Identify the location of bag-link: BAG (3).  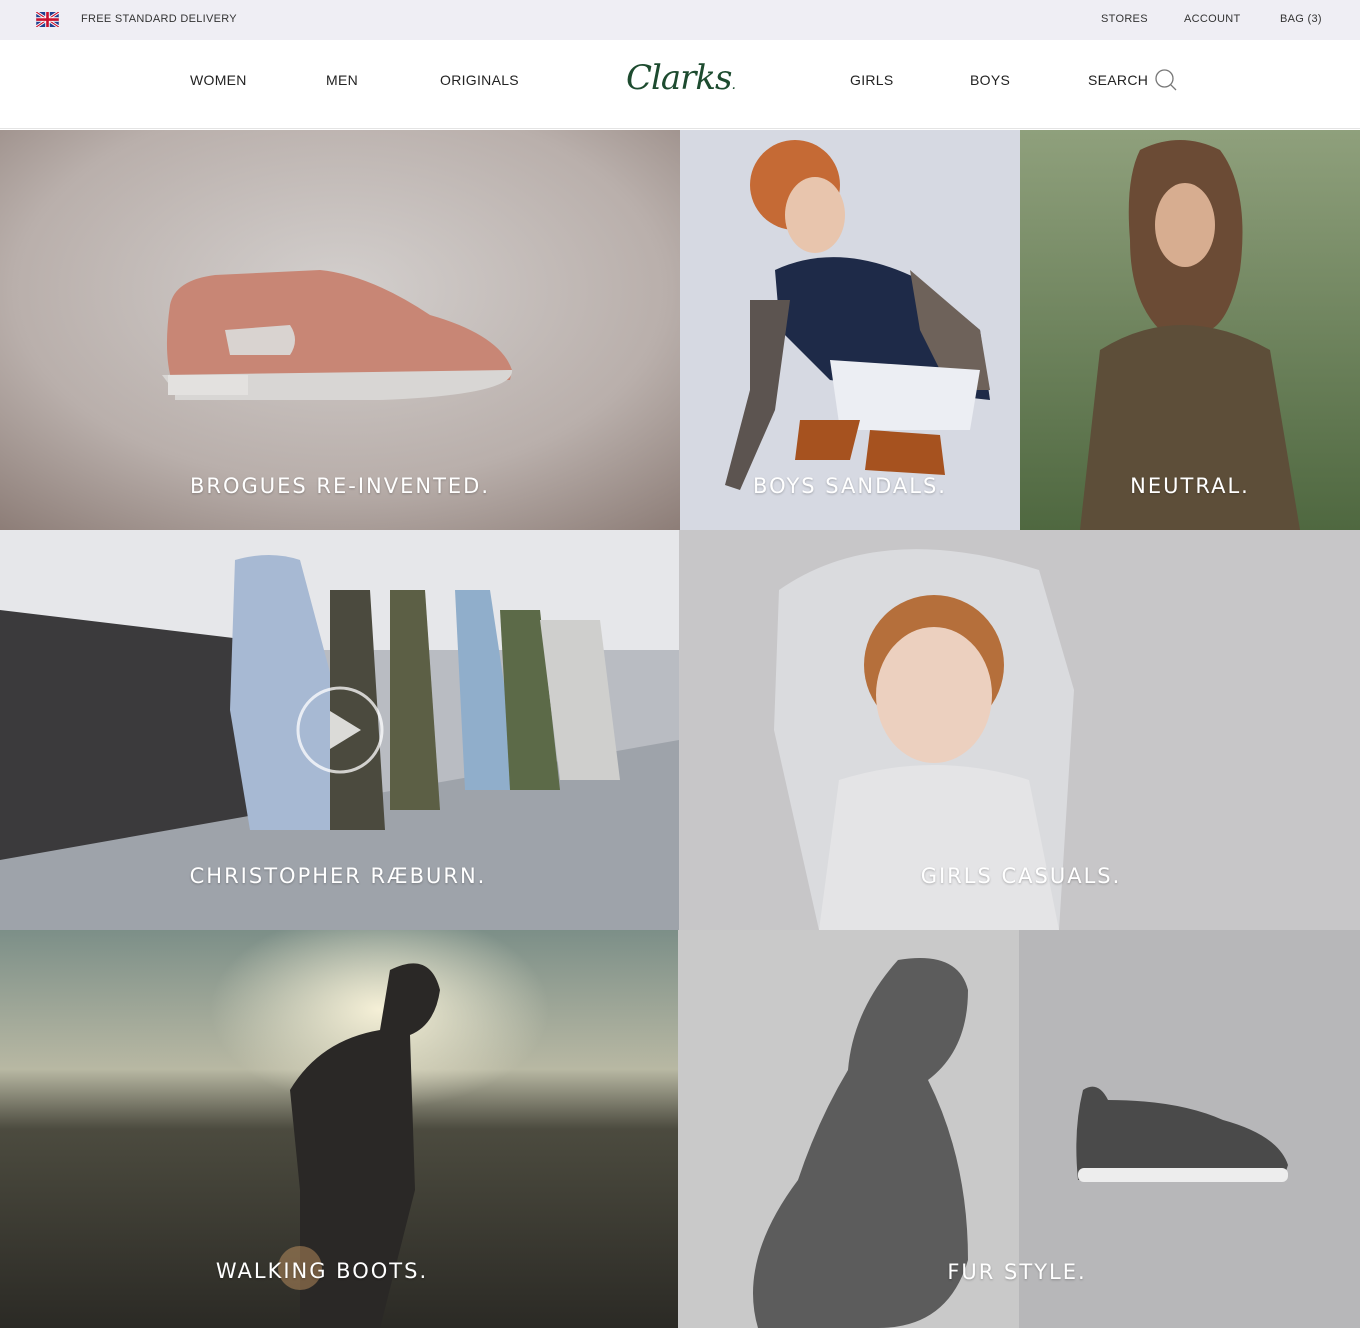
(1301, 19).